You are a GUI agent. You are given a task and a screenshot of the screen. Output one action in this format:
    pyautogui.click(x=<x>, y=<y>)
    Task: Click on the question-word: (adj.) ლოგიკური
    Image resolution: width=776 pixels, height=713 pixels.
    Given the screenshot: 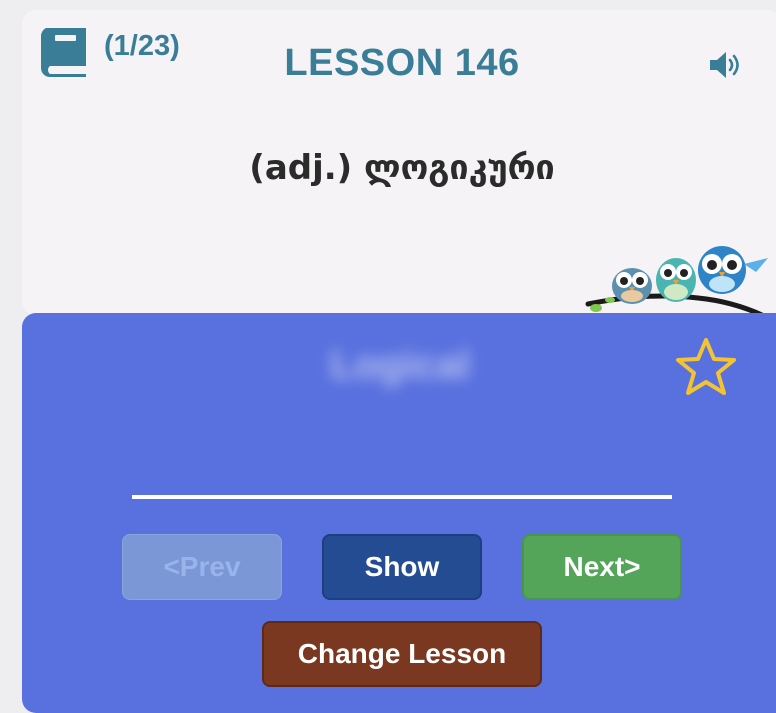 What is the action you would take?
    pyautogui.click(x=402, y=168)
    